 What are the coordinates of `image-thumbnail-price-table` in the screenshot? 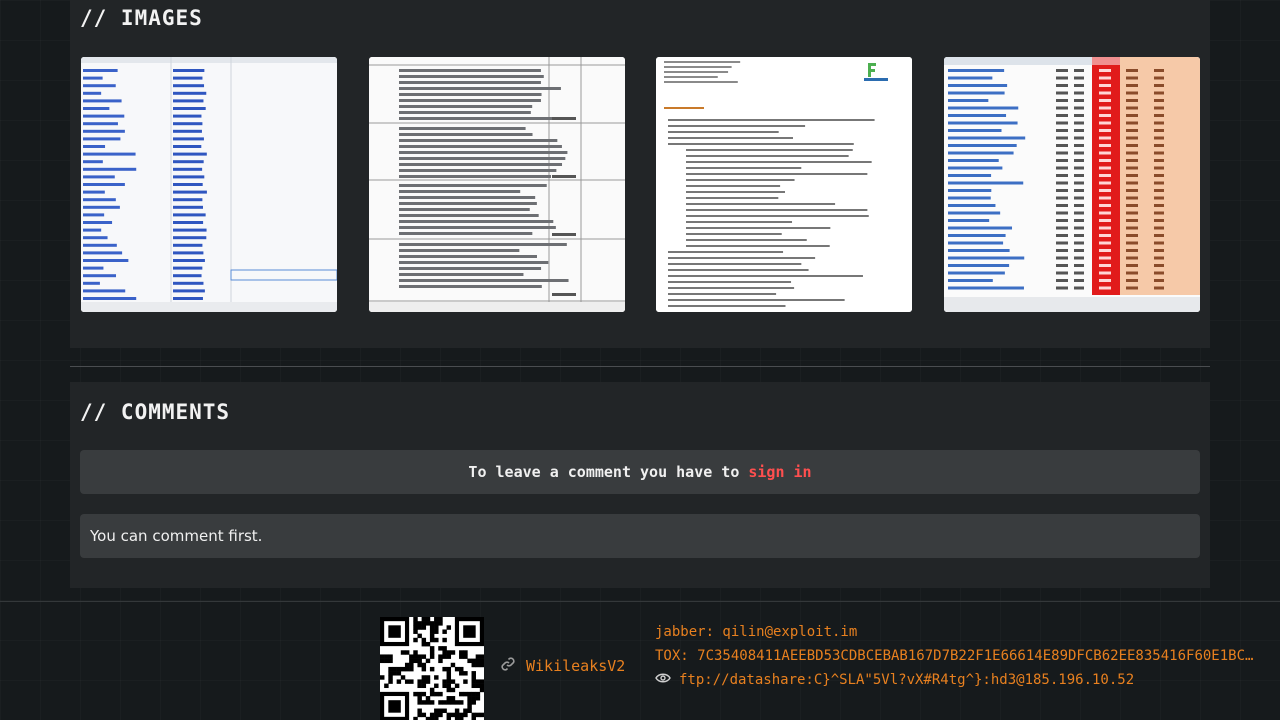 It's located at (1072, 184).